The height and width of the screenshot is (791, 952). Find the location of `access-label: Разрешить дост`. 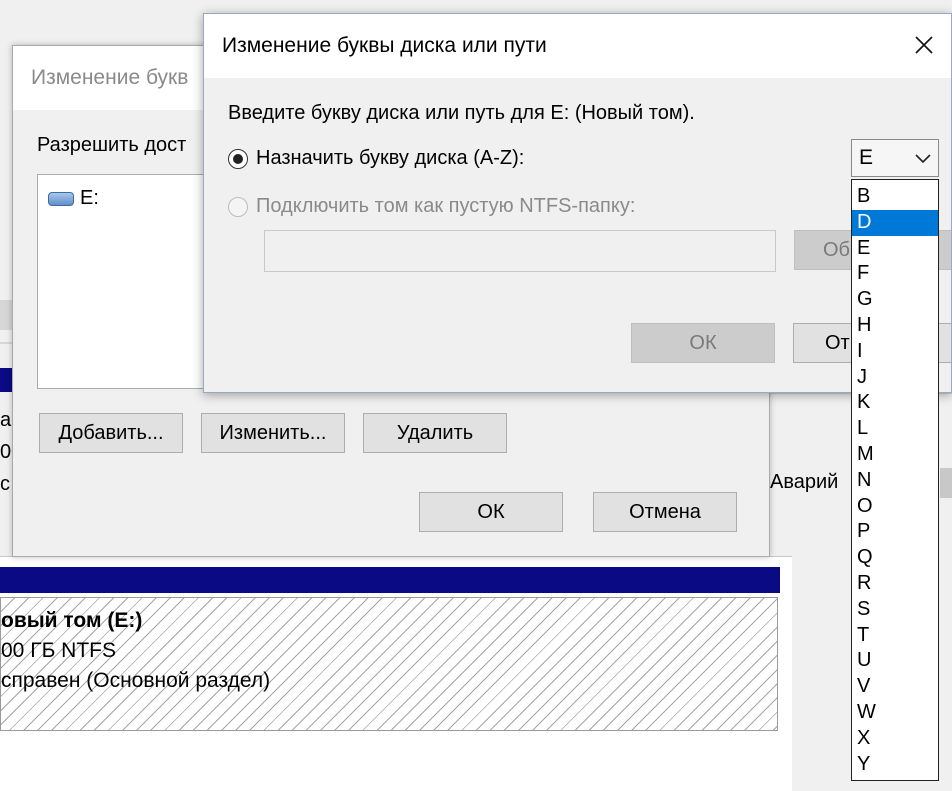

access-label: Разрешить дост is located at coordinates (112, 145).